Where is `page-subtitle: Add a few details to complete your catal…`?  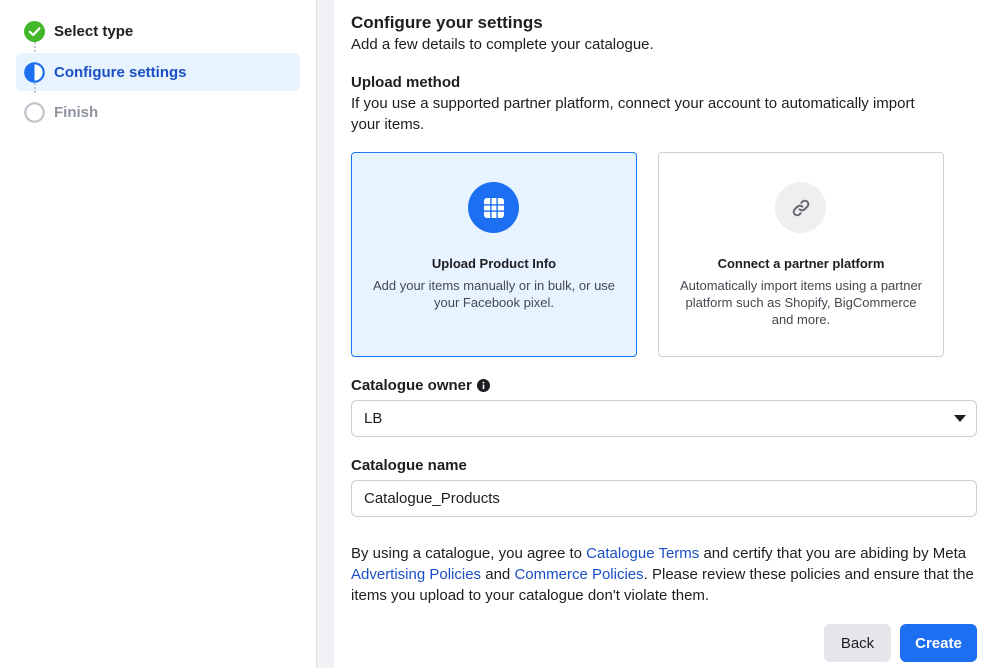 page-subtitle: Add a few details to complete your catal… is located at coordinates (502, 44).